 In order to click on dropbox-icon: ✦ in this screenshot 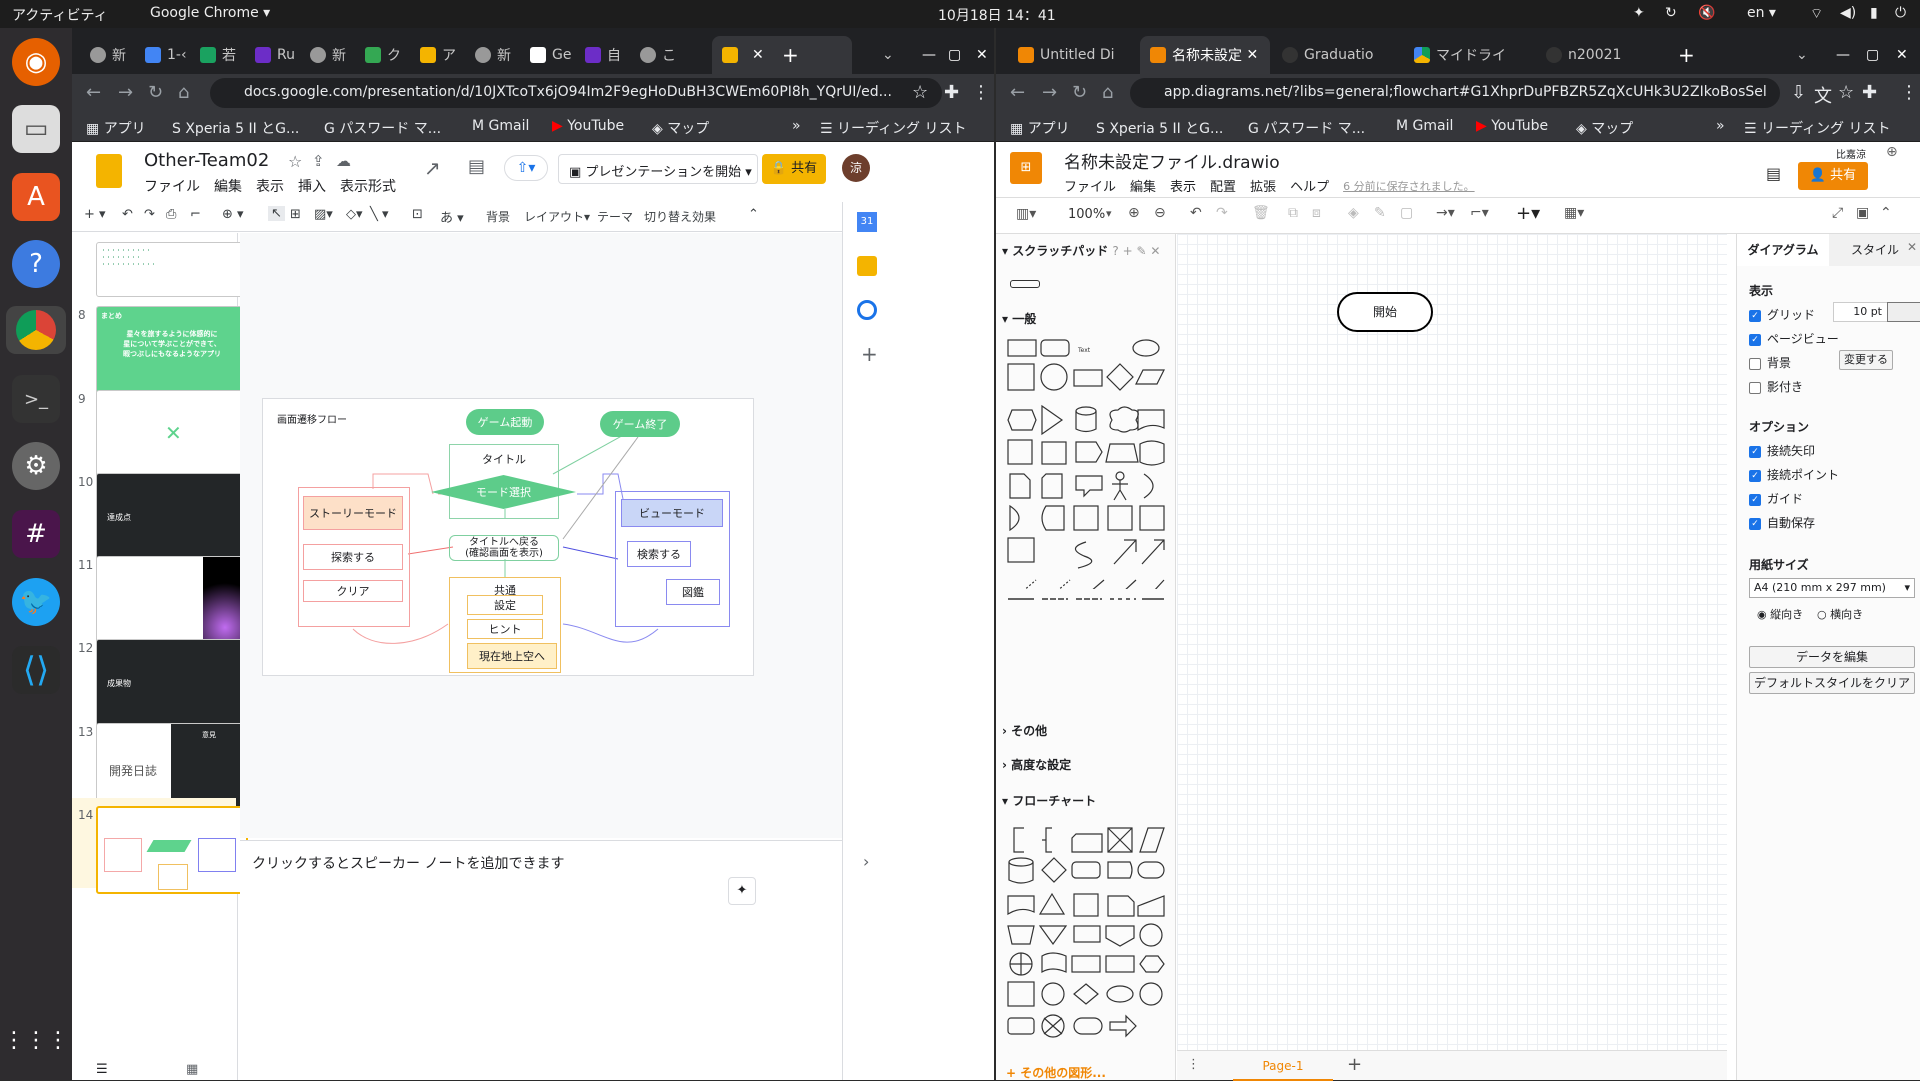, I will do `click(1639, 13)`.